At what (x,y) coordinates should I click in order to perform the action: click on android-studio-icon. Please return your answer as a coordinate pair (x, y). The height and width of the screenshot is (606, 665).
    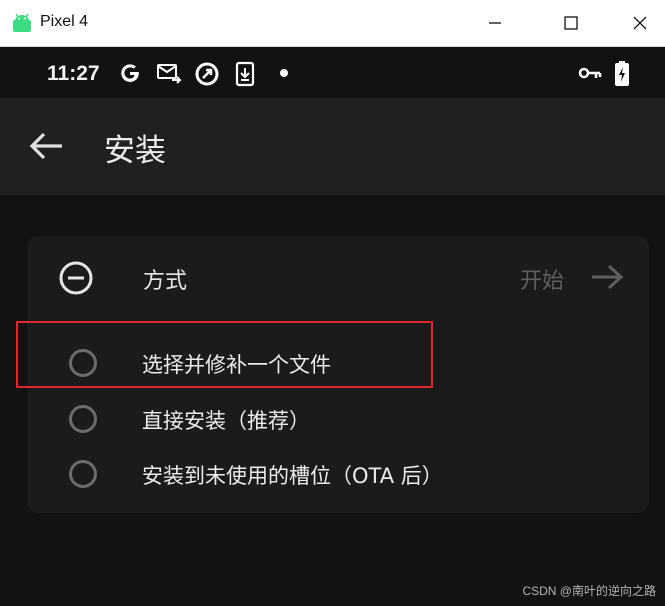
    Looking at the image, I should click on (22, 22).